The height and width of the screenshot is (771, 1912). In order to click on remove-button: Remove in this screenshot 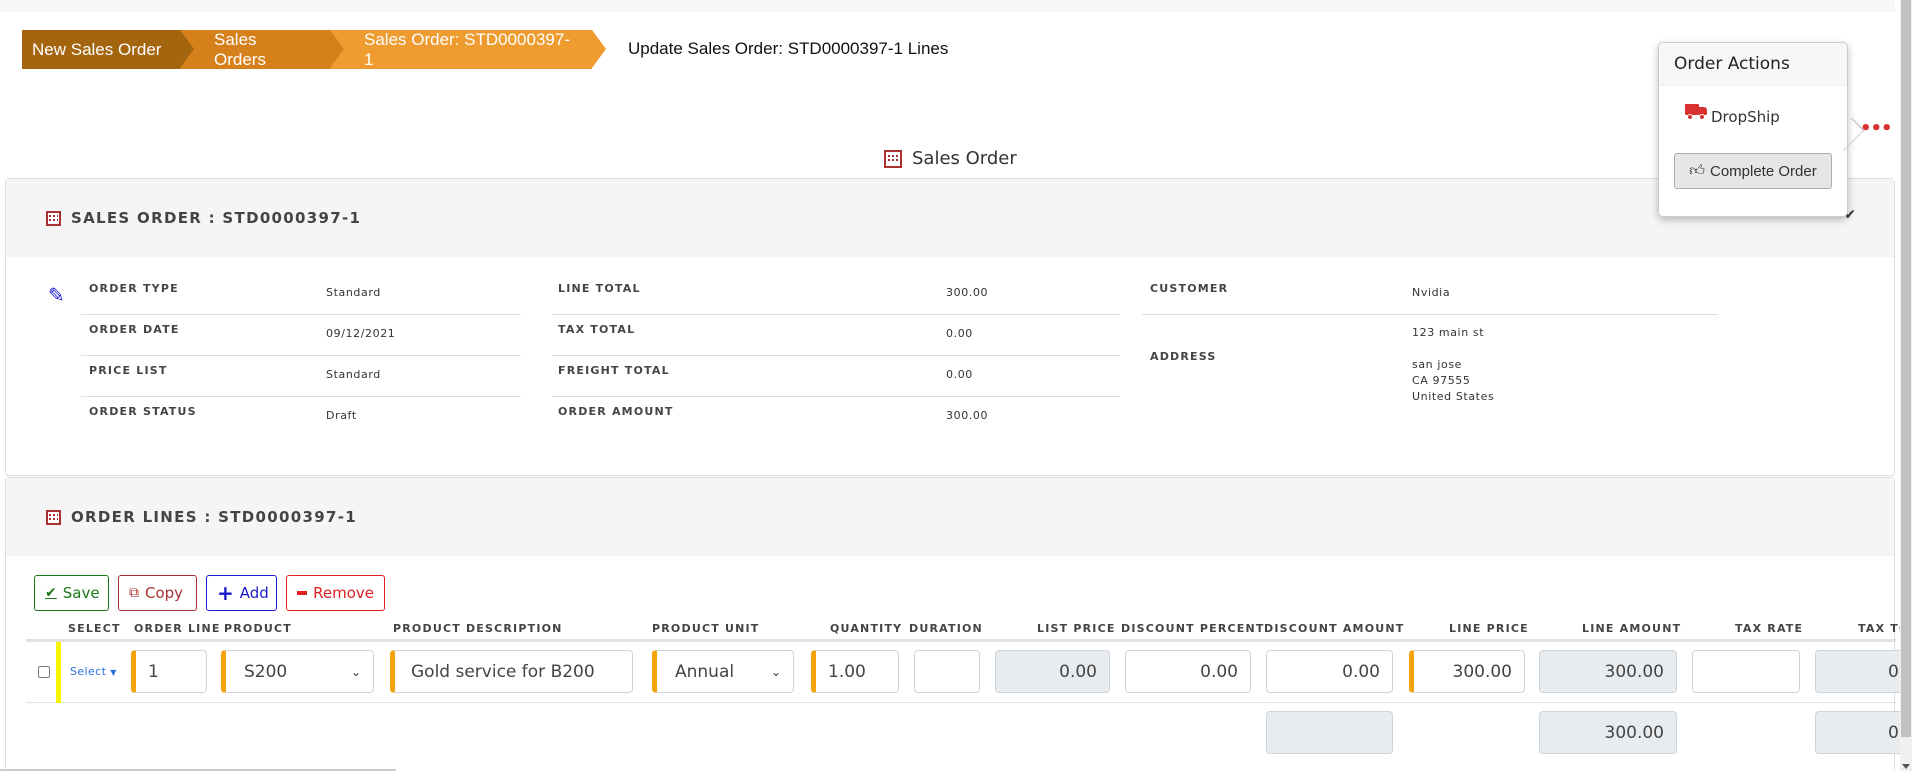, I will do `click(335, 593)`.